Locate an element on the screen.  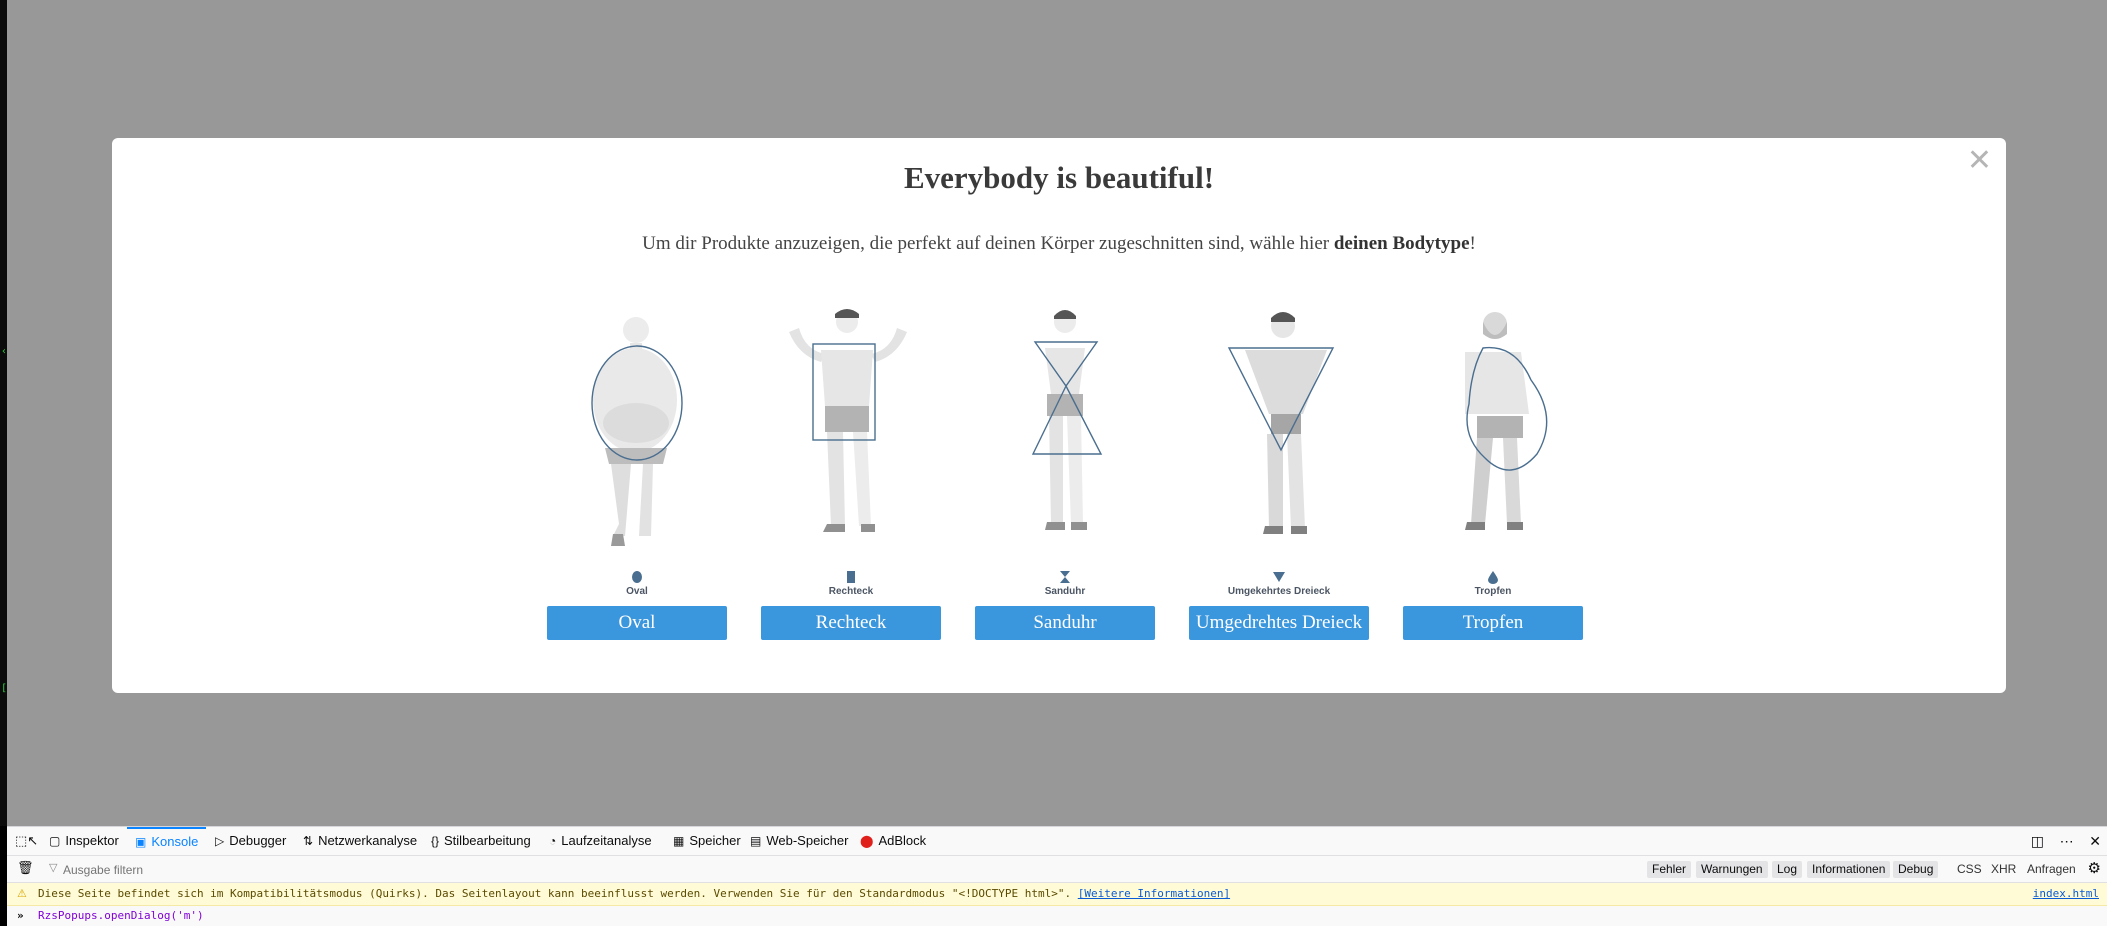
more-icon: ⋯ is located at coordinates (2067, 841).